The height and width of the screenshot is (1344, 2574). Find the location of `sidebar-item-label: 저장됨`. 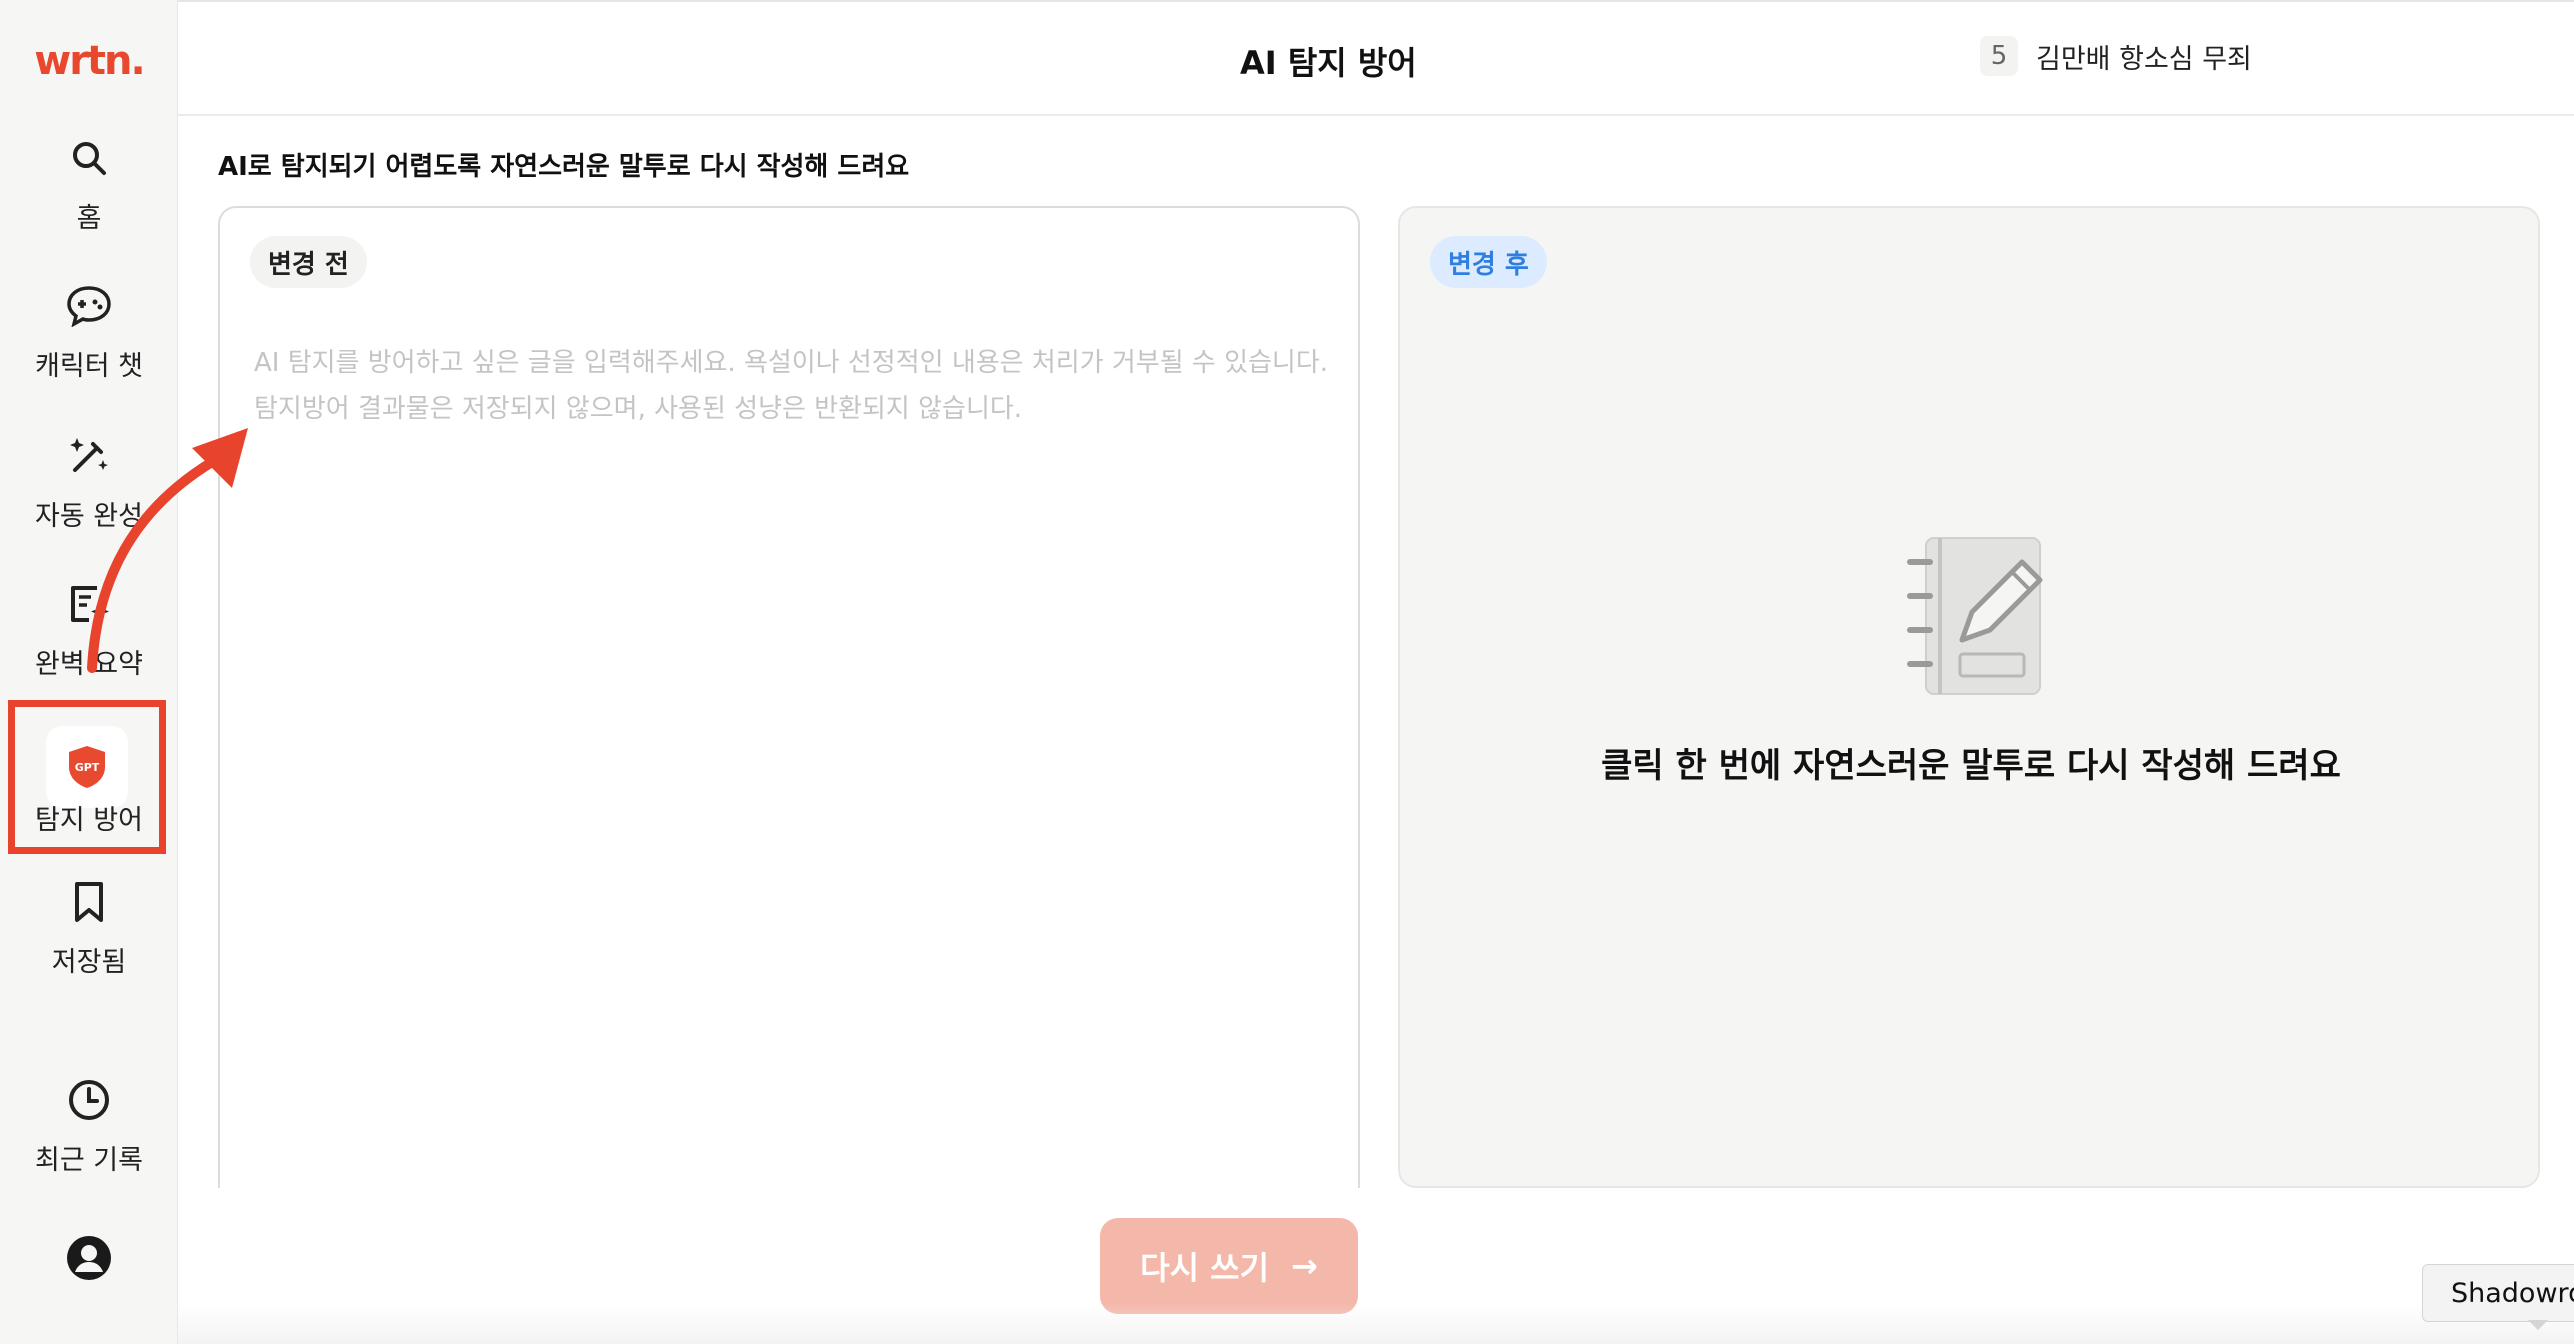

sidebar-item-label: 저장됨 is located at coordinates (89, 962).